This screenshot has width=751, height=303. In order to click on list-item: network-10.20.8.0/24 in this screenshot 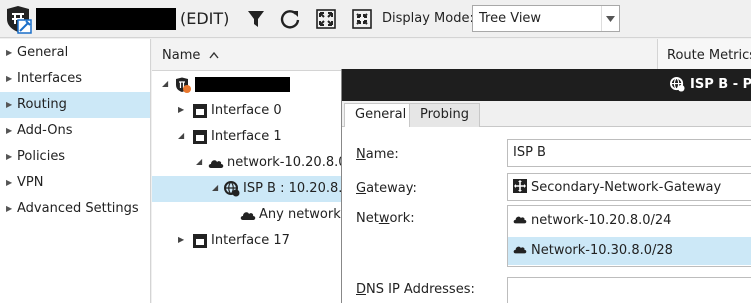, I will do `click(629, 221)`.